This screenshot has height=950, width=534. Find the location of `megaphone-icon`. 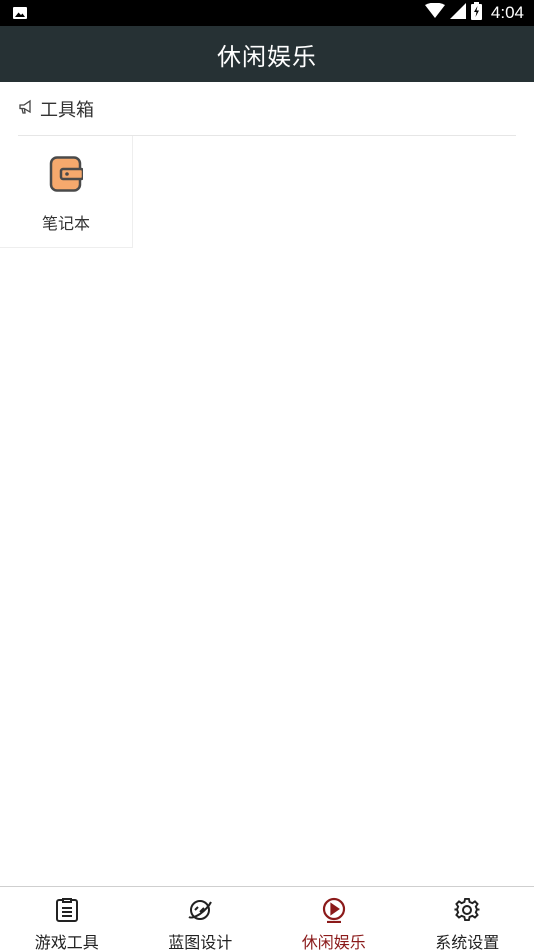

megaphone-icon is located at coordinates (26, 109).